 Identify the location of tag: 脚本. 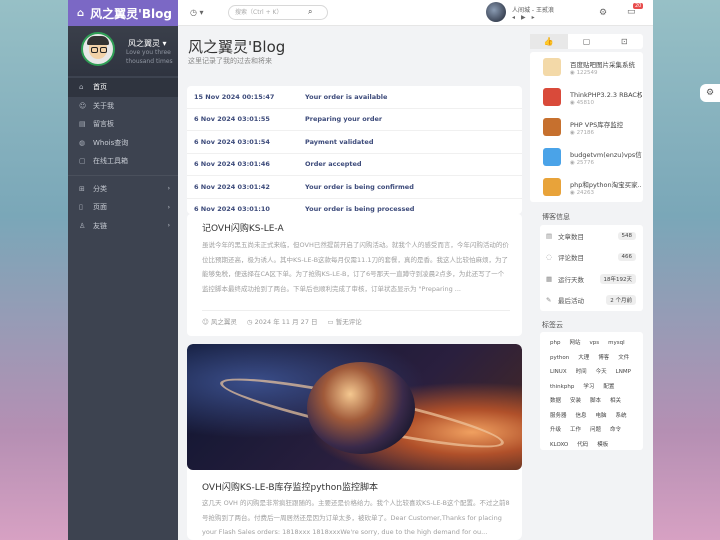
(596, 400).